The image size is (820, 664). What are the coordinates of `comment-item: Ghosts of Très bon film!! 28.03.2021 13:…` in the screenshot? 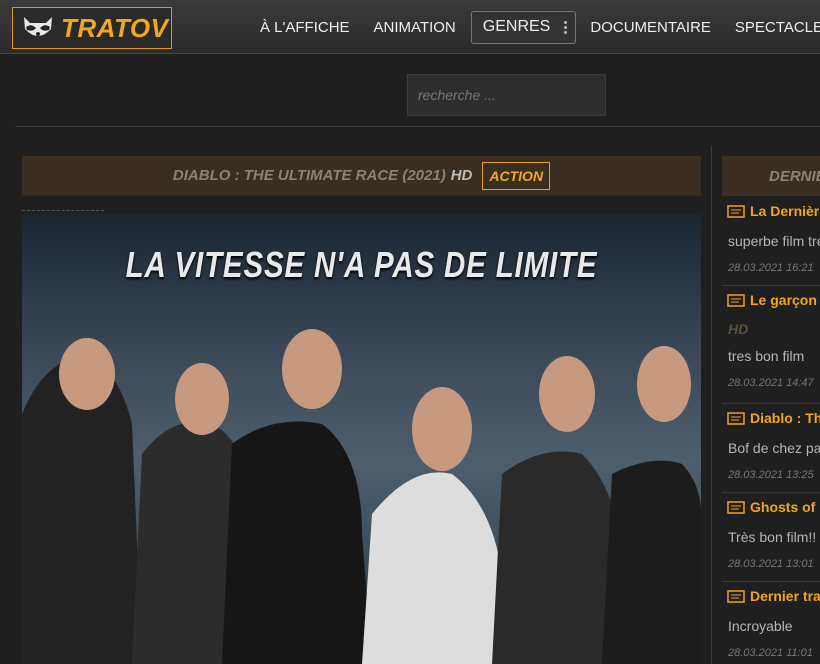 It's located at (771, 535).